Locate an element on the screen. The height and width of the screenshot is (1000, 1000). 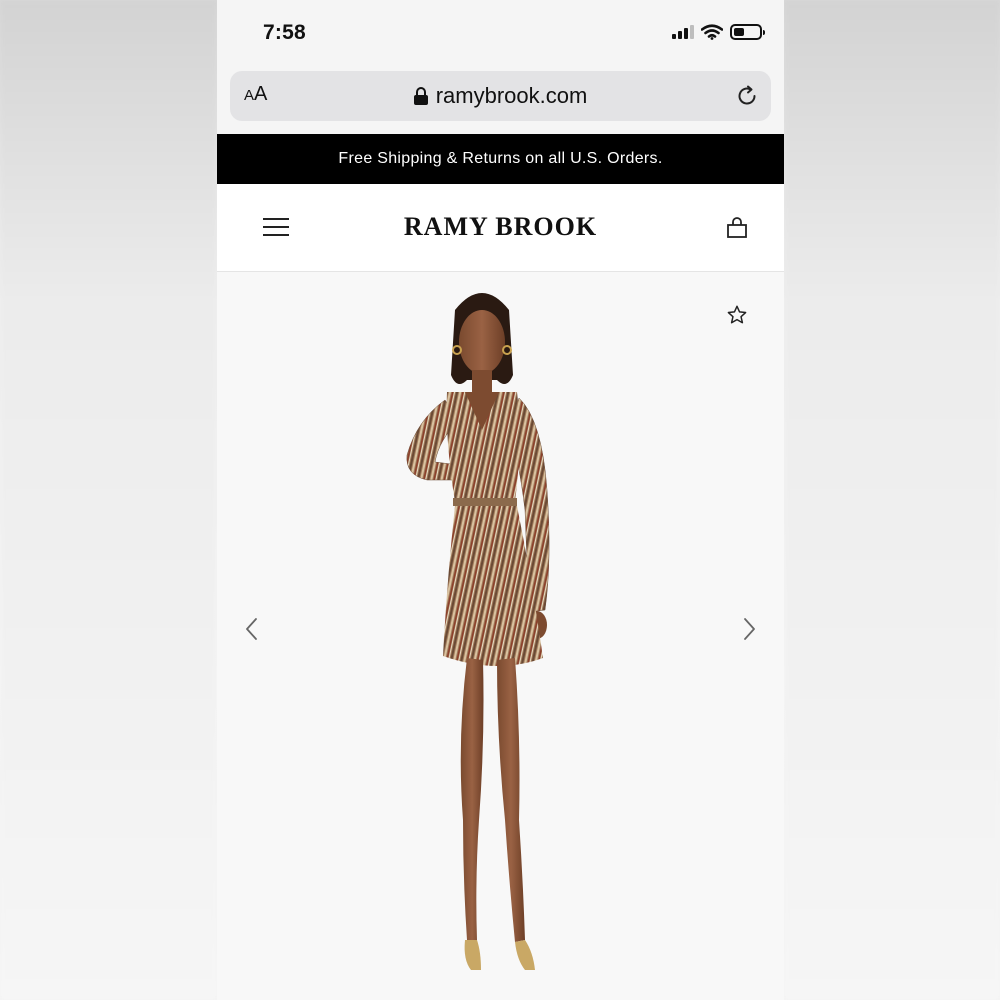
status-icons is located at coordinates (718, 32).